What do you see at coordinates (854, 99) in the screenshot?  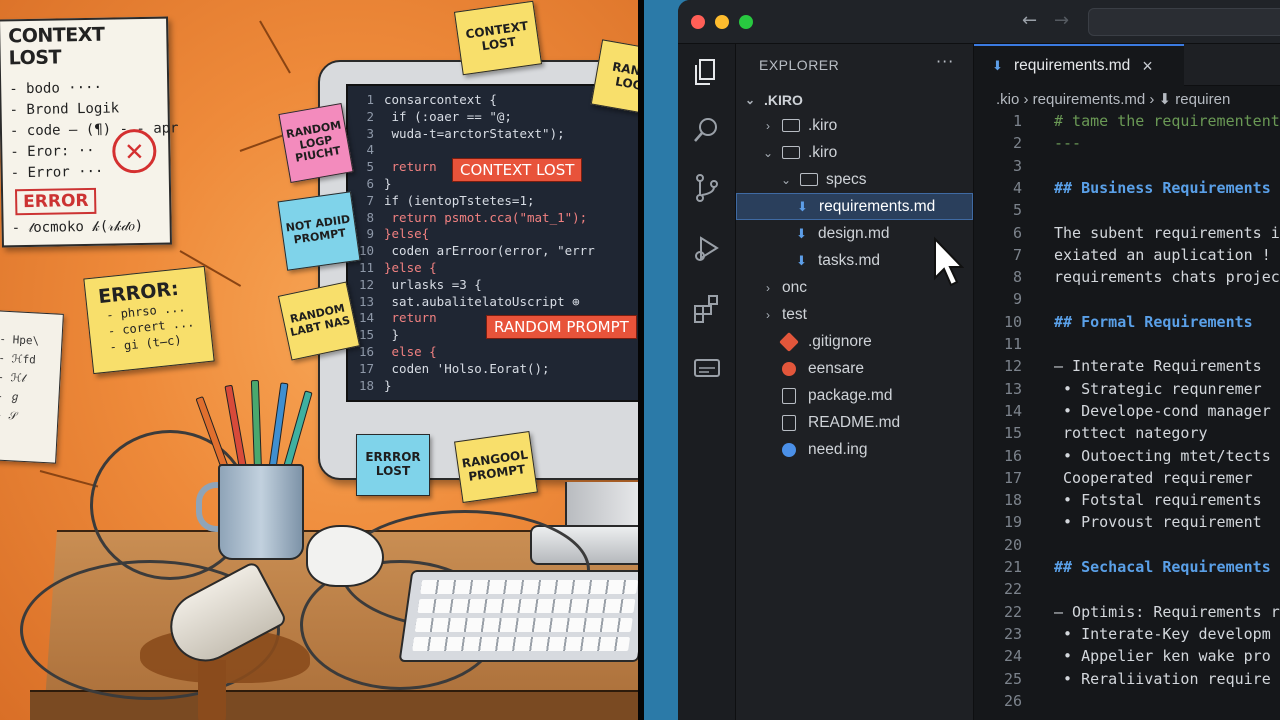 I see `explorer-root: ⌄ .KIRO` at bounding box center [854, 99].